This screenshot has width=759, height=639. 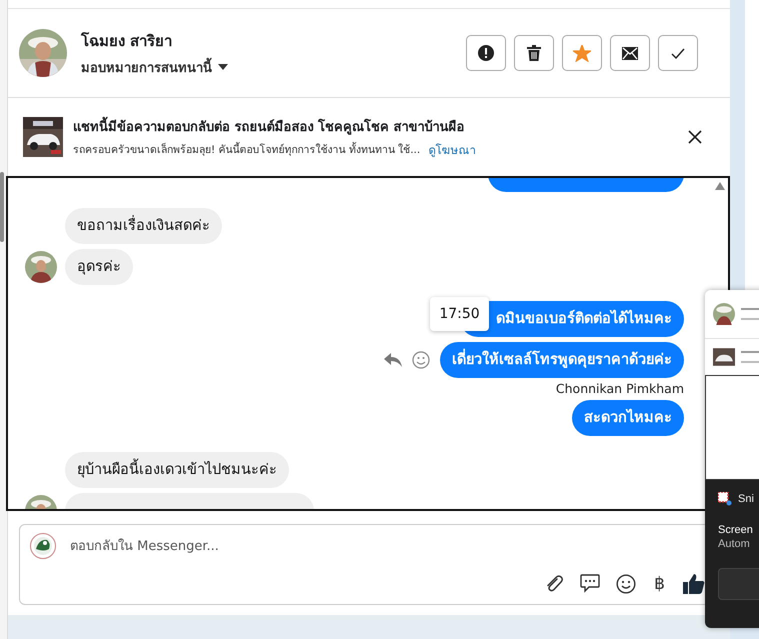 I want to click on message-bubble: ยุบ้านผือนี้เองเดวเข้าไปชมนะค่ะ, so click(x=177, y=470).